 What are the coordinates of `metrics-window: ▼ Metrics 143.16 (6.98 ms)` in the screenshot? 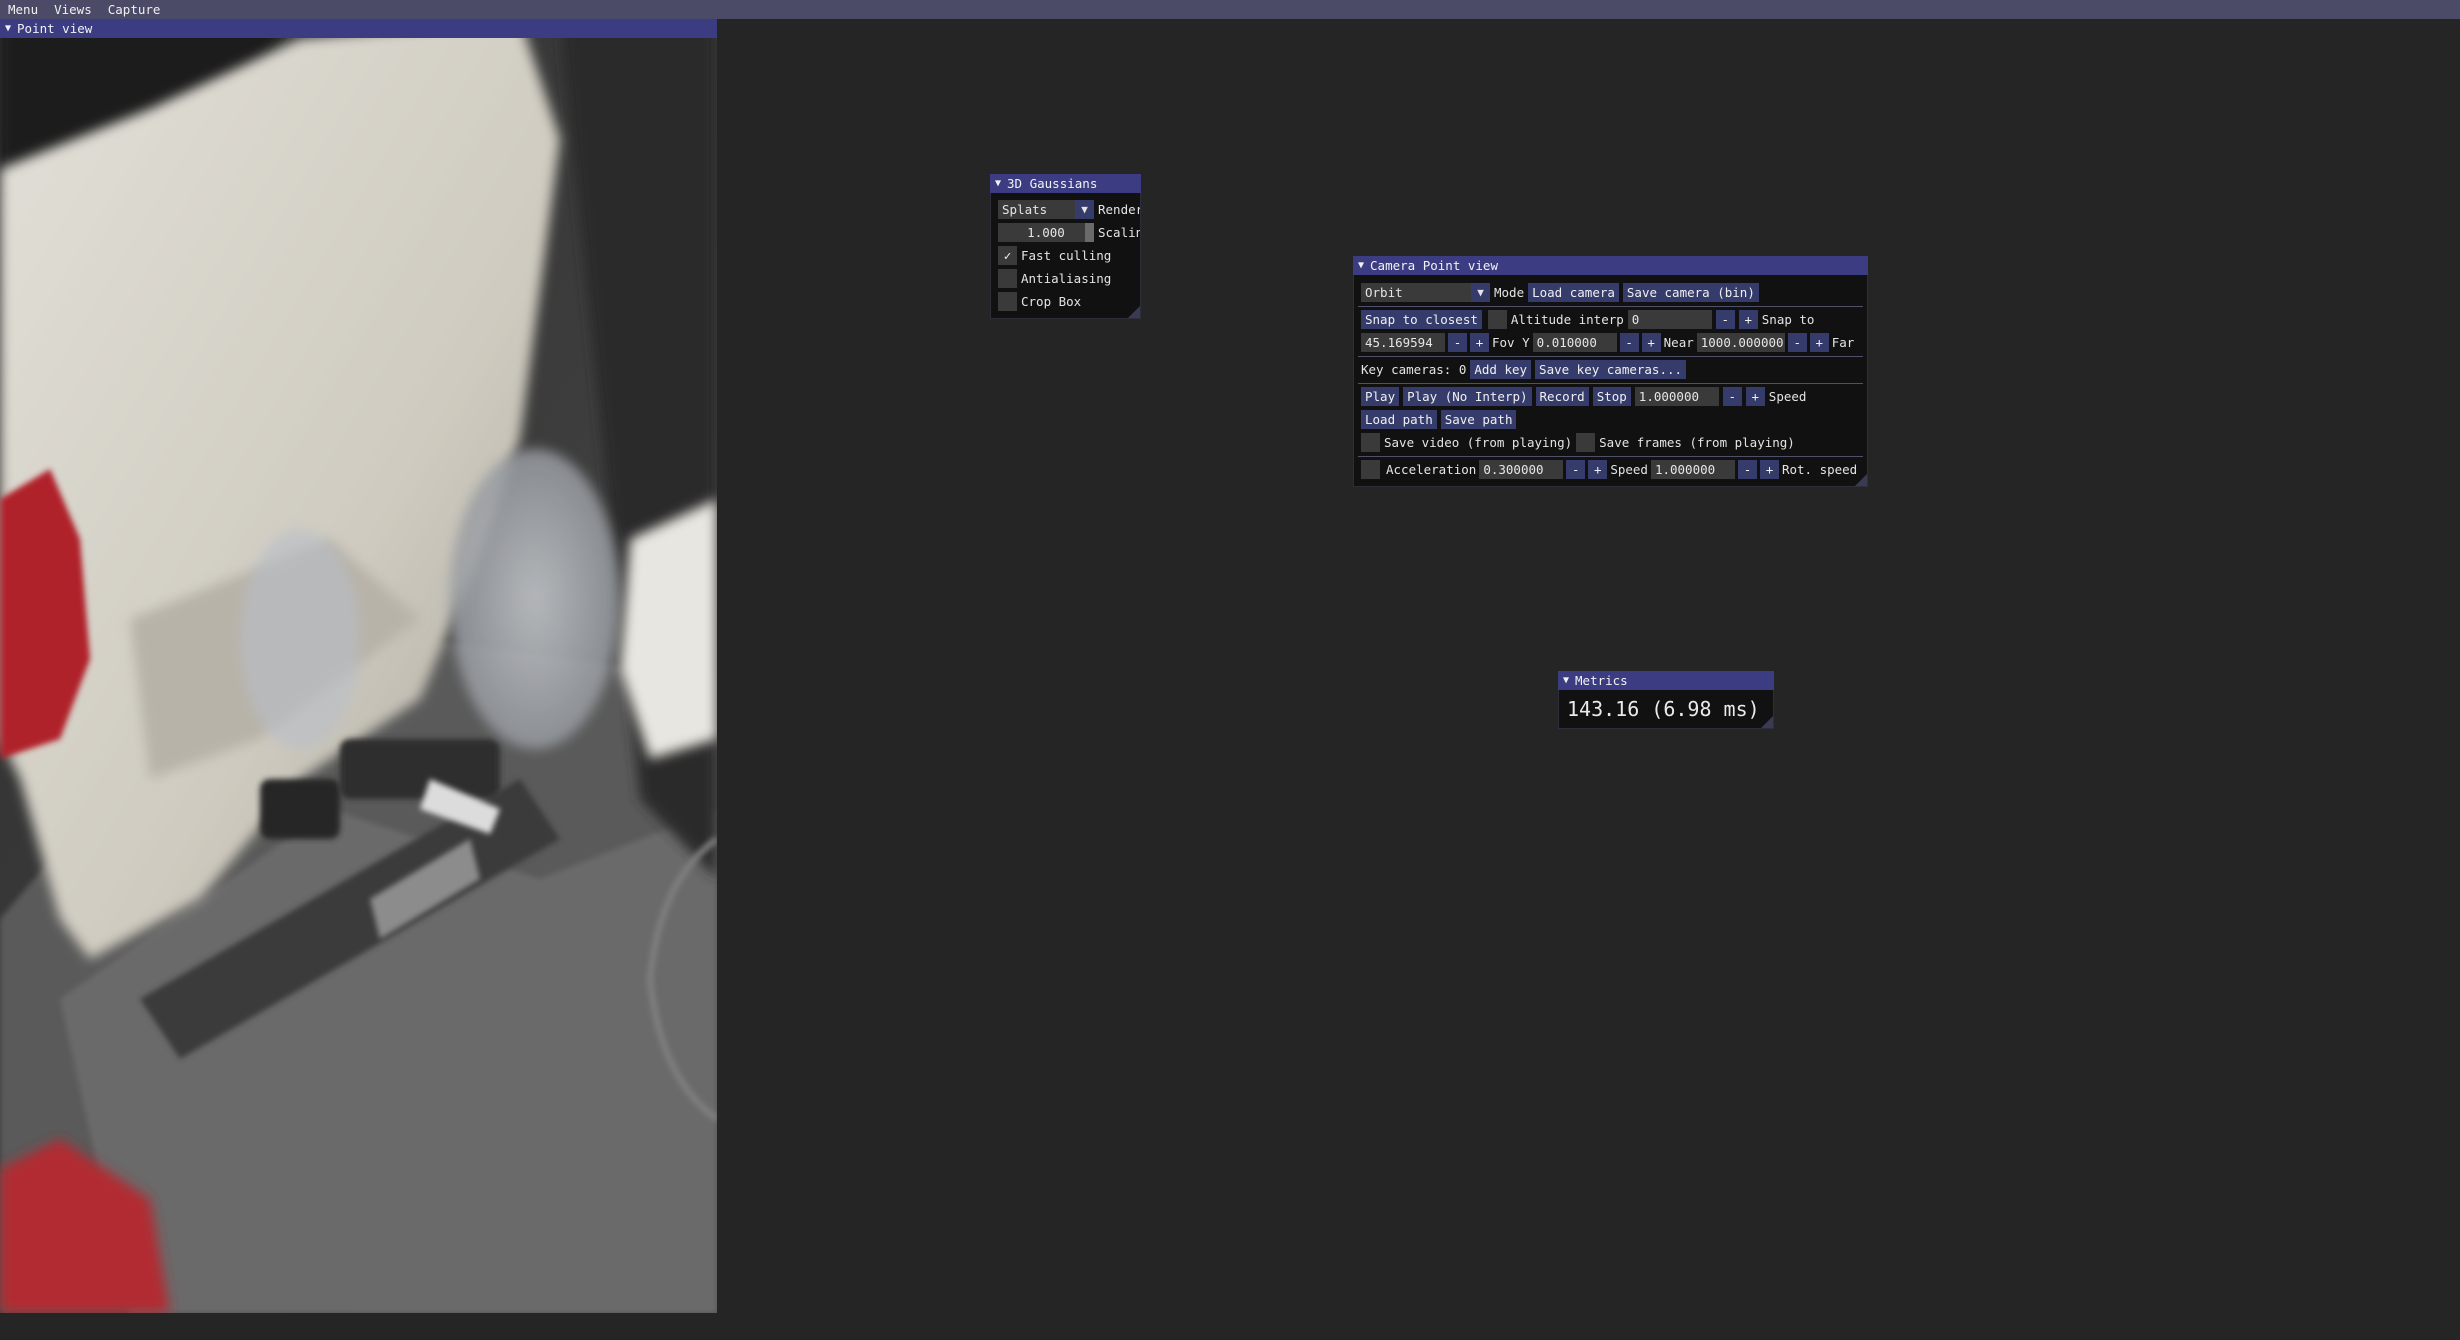 It's located at (1666, 700).